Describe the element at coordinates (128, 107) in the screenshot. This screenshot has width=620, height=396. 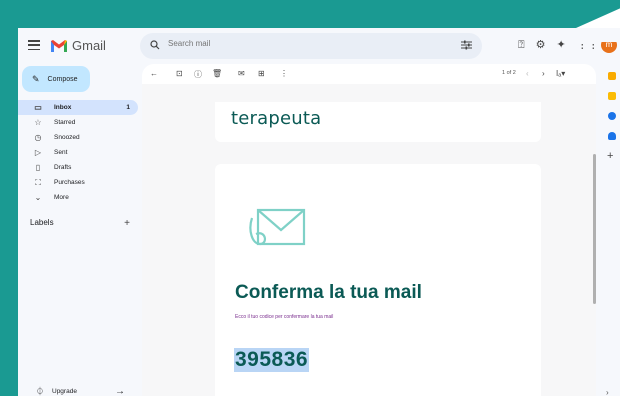
I see `unread-count: 1` at that location.